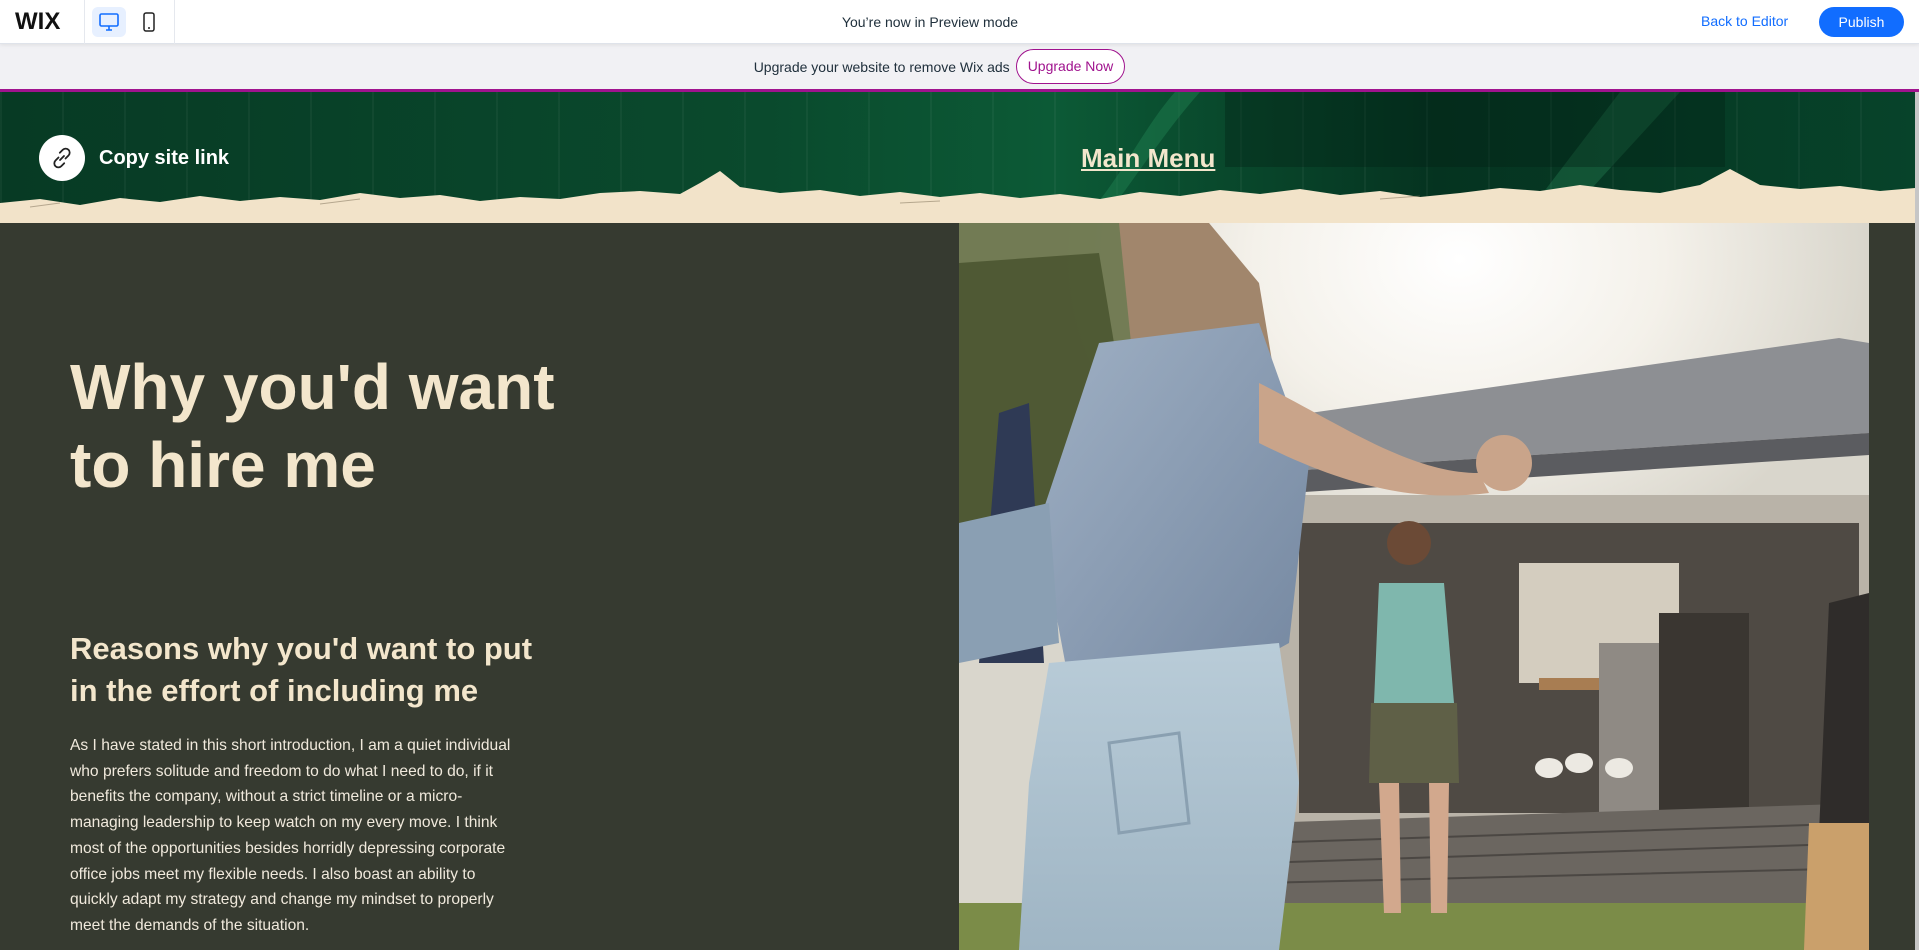 The width and height of the screenshot is (1919, 950). Describe the element at coordinates (957, 157) in the screenshot. I see `site-header: Copy site link Main Menu` at that location.